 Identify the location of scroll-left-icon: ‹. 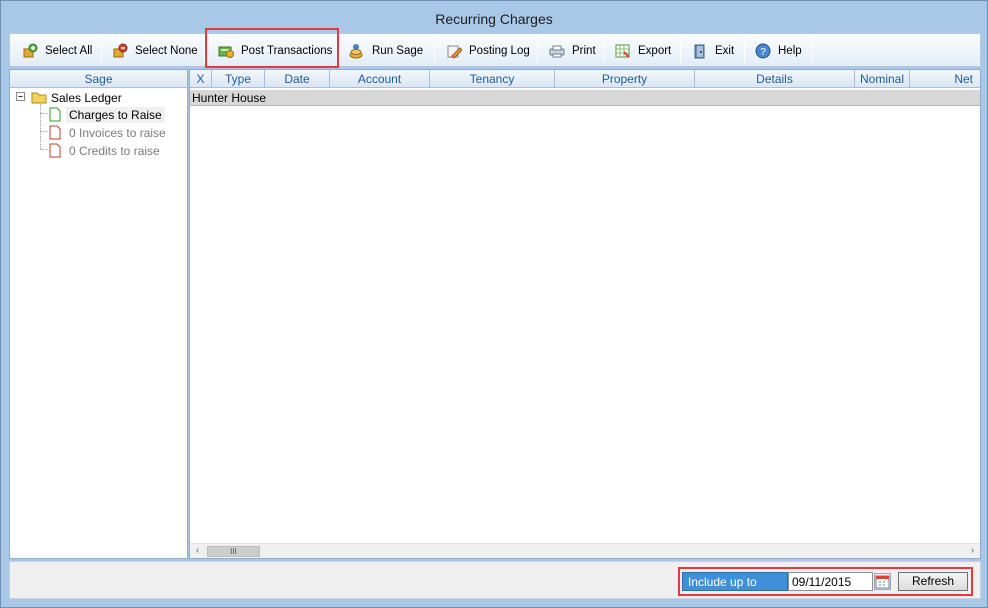
(197, 551).